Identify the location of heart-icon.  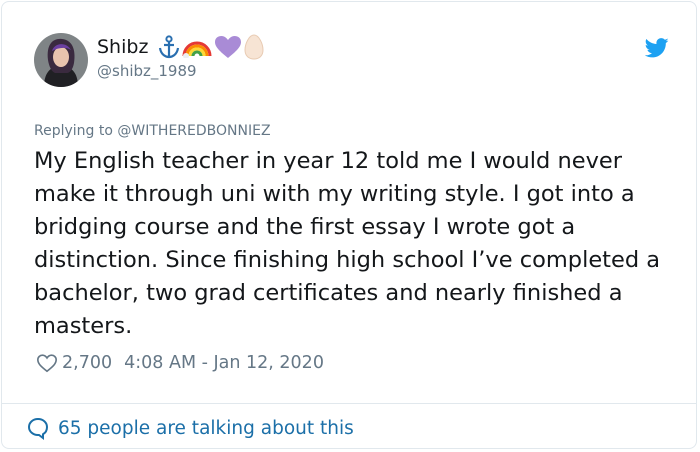
(47, 363).